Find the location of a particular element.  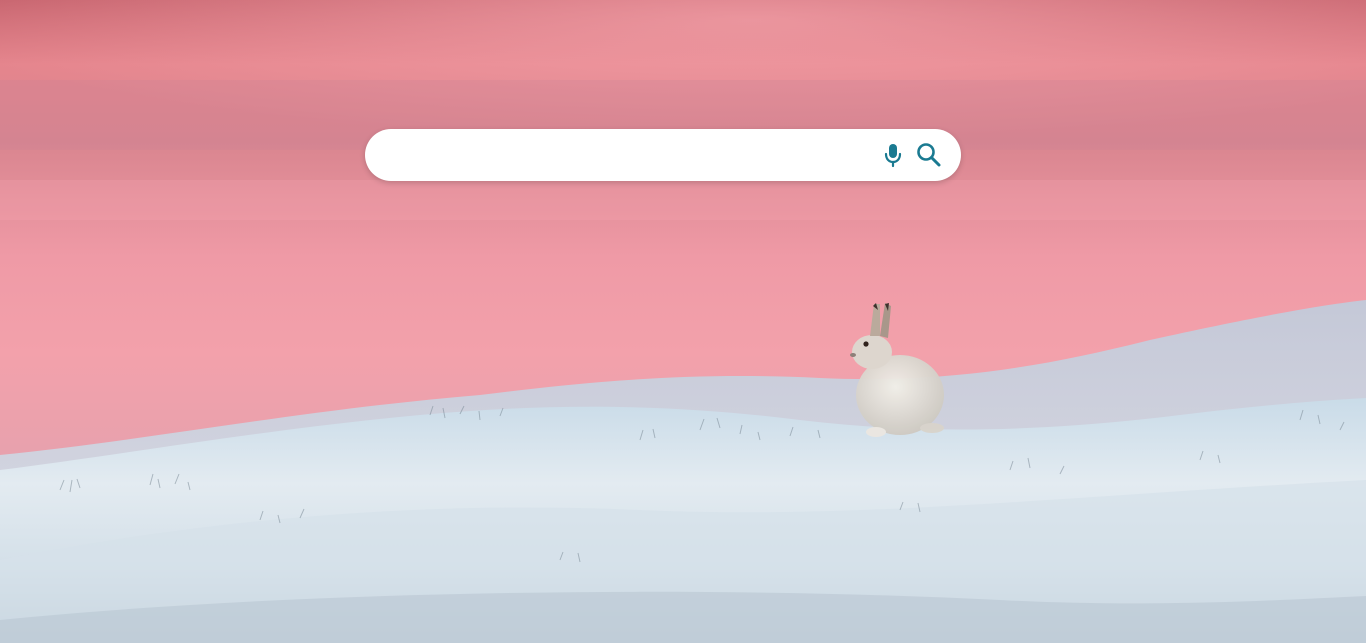

search-button is located at coordinates (929, 155).